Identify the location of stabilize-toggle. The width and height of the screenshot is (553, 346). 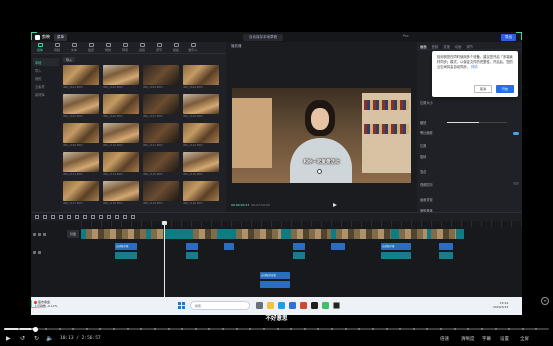
(516, 183).